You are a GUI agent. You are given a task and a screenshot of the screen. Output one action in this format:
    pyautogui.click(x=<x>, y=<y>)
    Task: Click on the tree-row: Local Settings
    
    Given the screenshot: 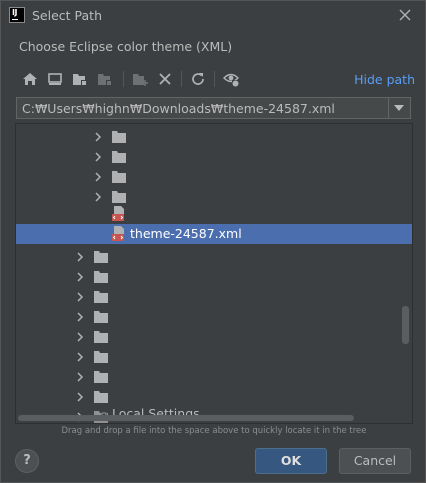 What is the action you would take?
    pyautogui.click(x=214, y=413)
    